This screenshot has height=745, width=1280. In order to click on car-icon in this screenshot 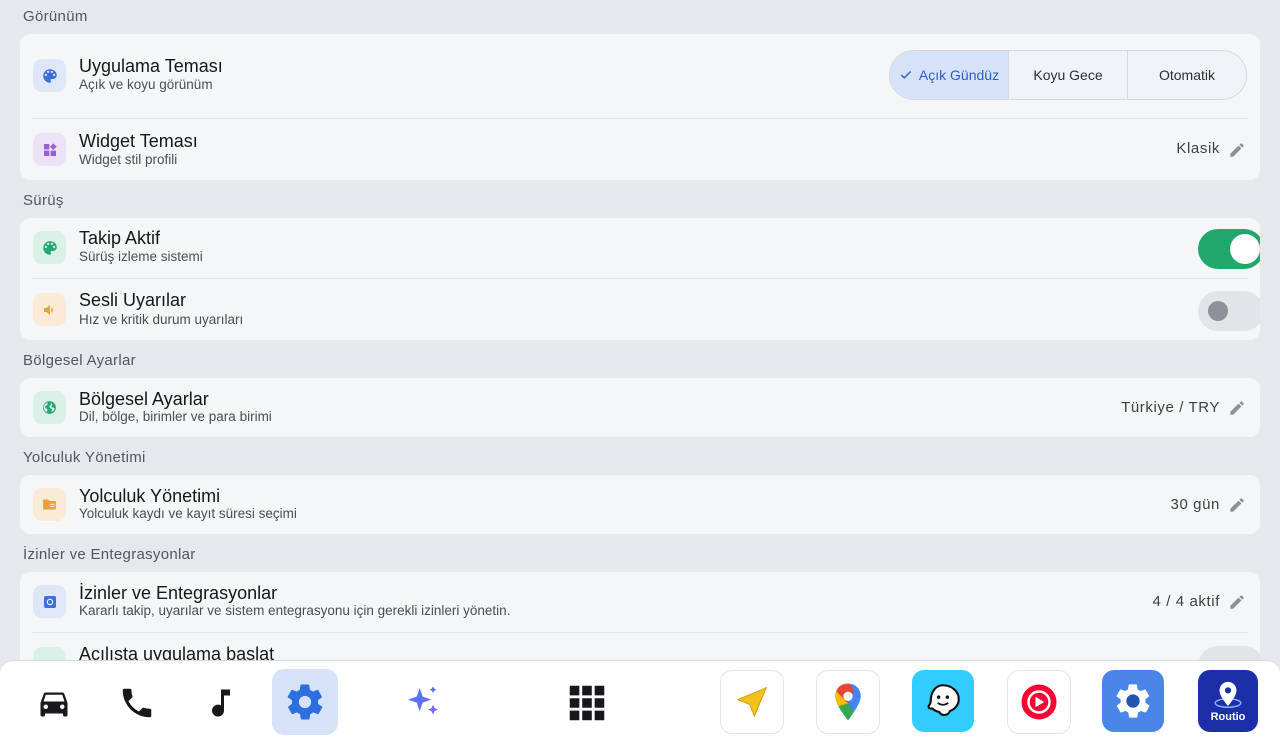, I will do `click(54, 703)`.